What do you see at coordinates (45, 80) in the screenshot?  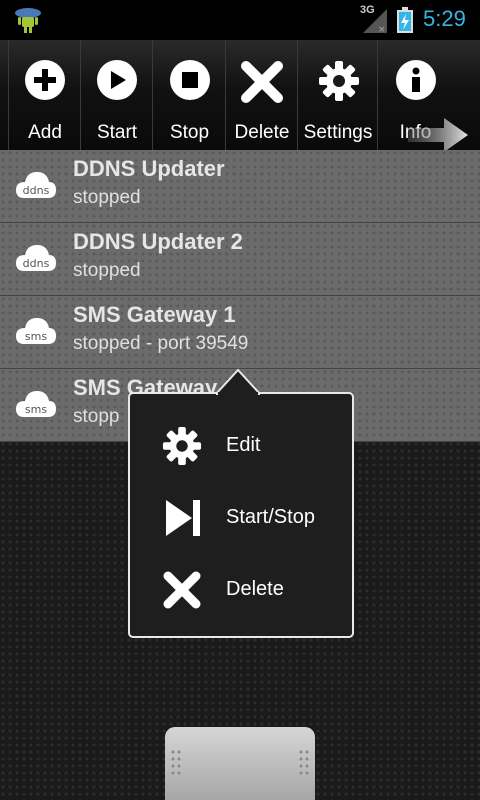 I see `add-icon` at bounding box center [45, 80].